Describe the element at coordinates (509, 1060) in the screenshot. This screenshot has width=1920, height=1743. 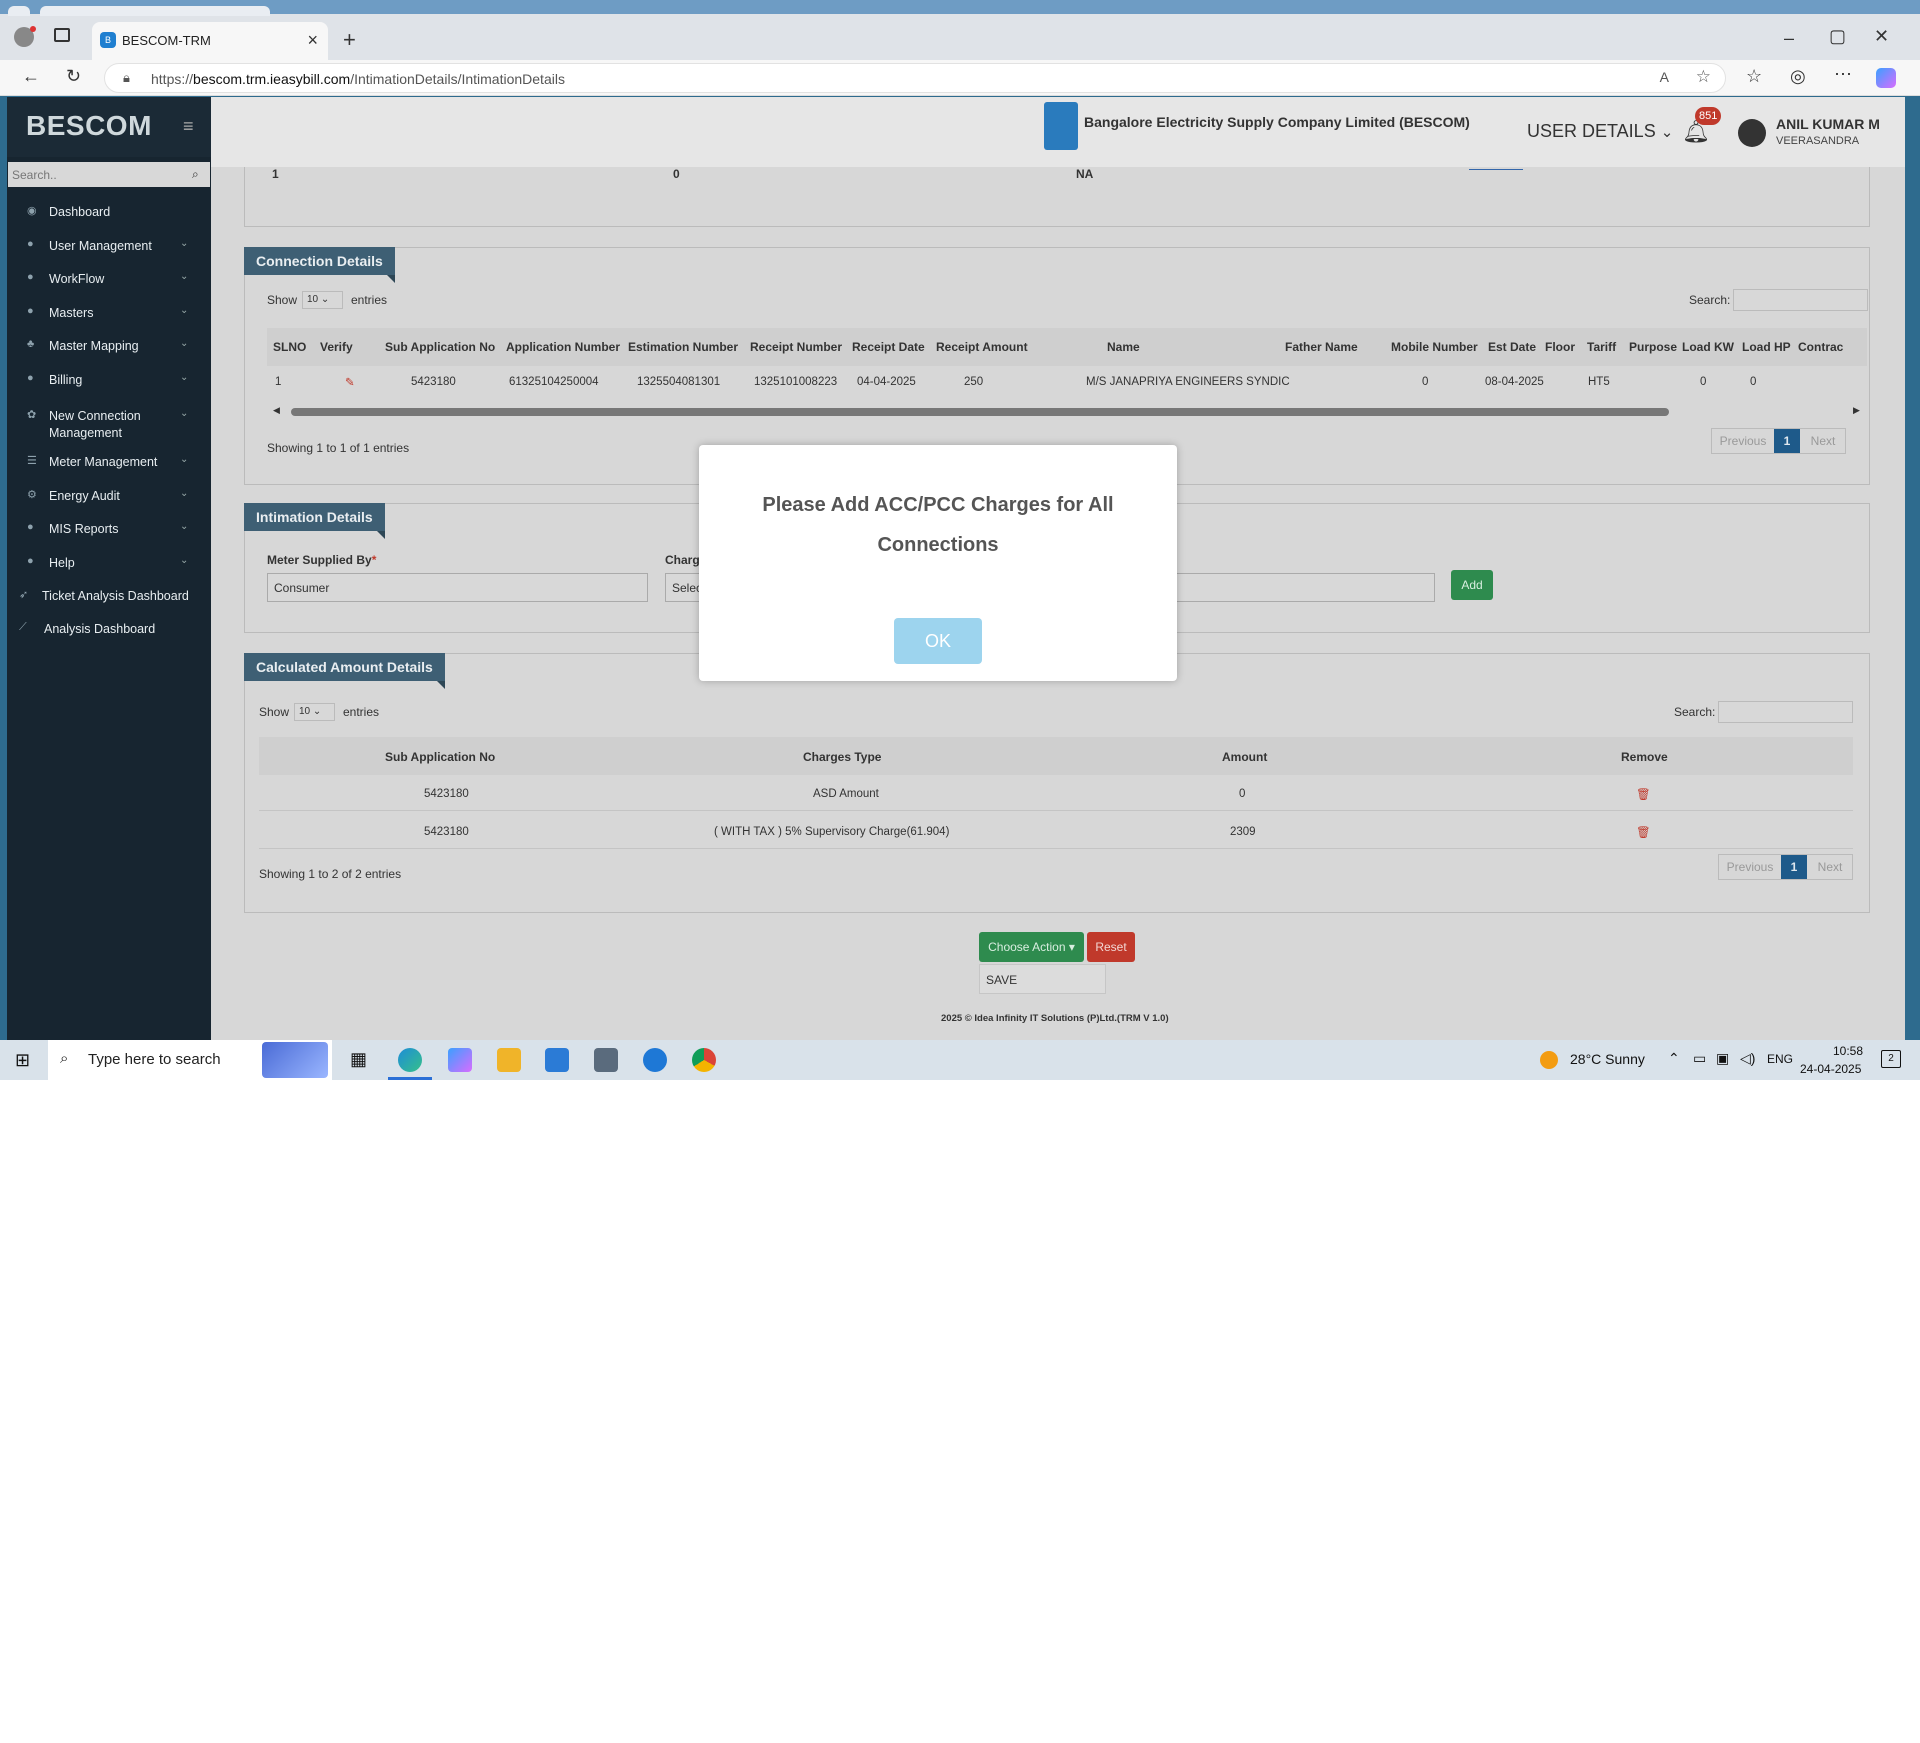
I see `file-explorer-icon` at that location.